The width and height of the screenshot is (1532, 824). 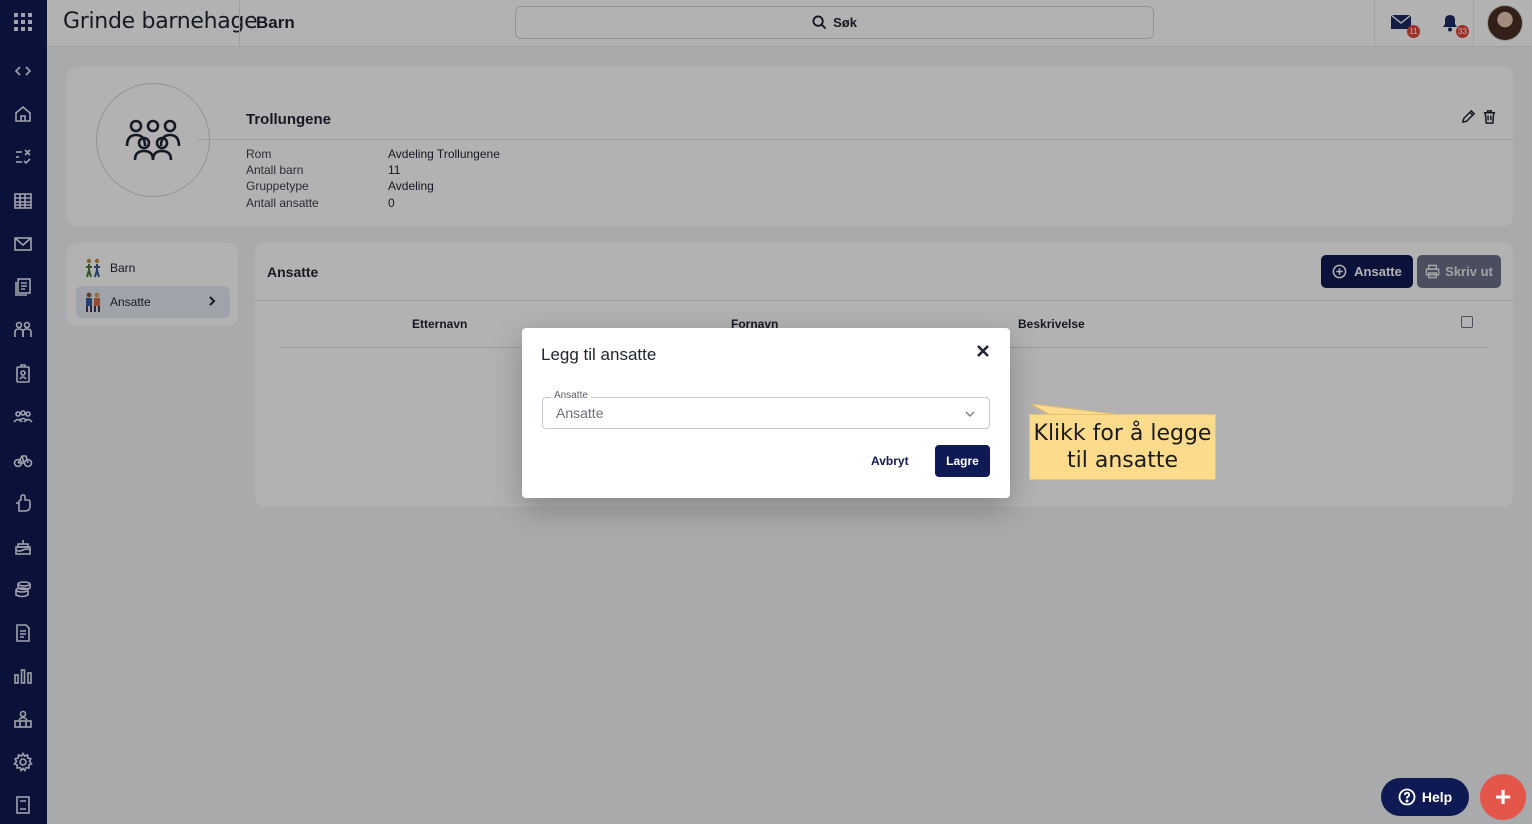 I want to click on staff-select-legend: Ansatte, so click(x=571, y=395).